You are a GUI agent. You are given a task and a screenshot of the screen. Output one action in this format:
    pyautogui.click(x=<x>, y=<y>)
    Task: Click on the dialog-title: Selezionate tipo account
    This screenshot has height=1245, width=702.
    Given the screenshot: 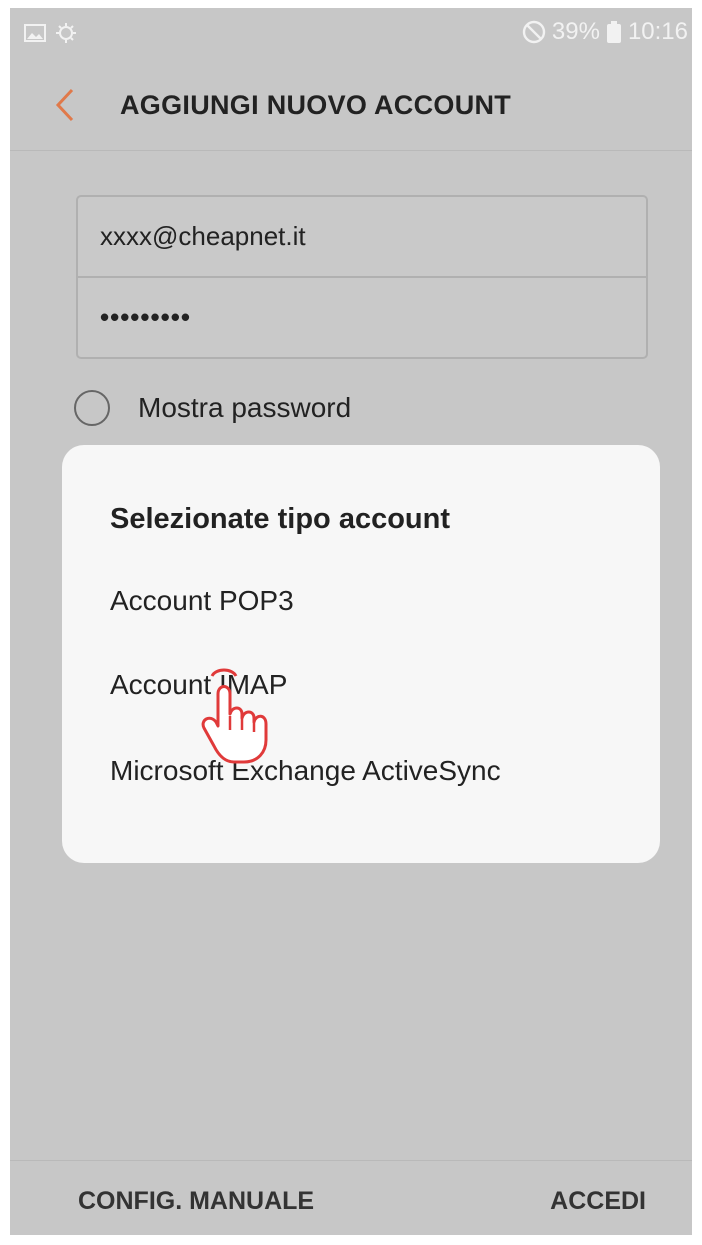 What is the action you would take?
    pyautogui.click(x=280, y=519)
    